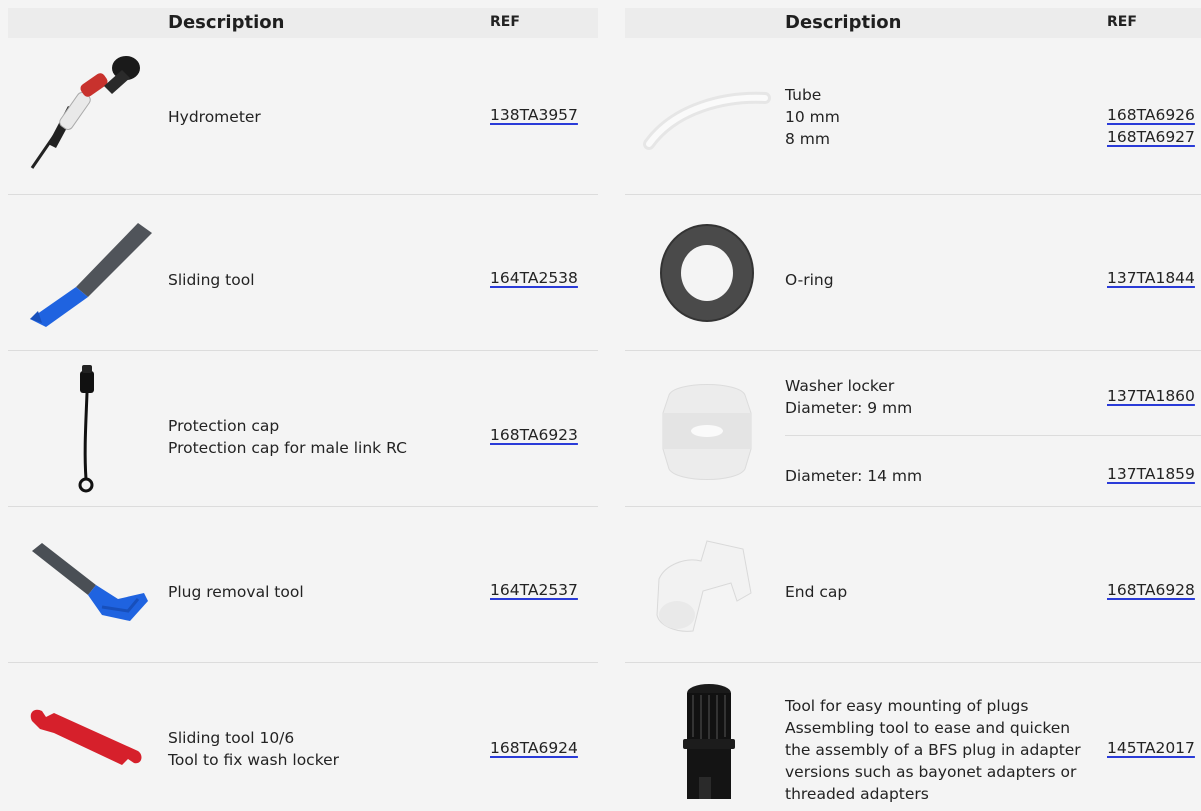  Describe the element at coordinates (534, 115) in the screenshot. I see `part-ref-link: 138TA3957` at that location.